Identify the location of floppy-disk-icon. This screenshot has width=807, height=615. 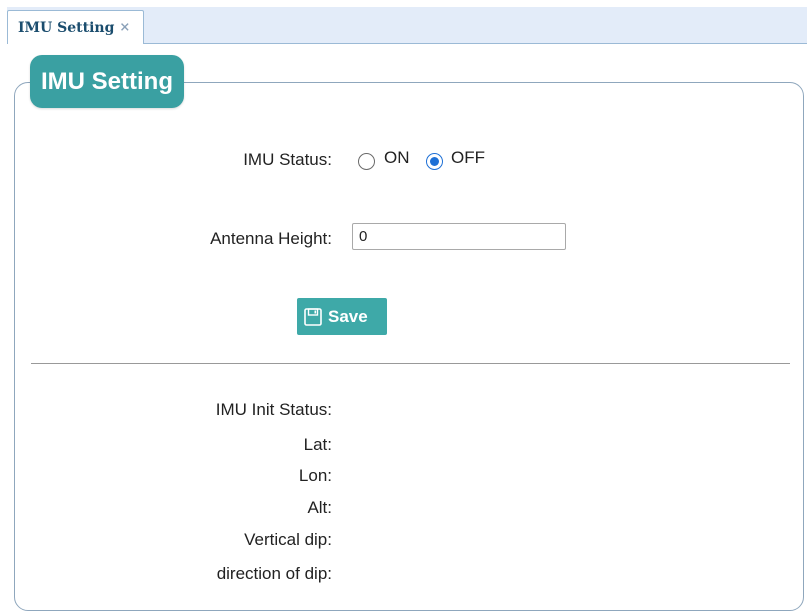
(313, 316).